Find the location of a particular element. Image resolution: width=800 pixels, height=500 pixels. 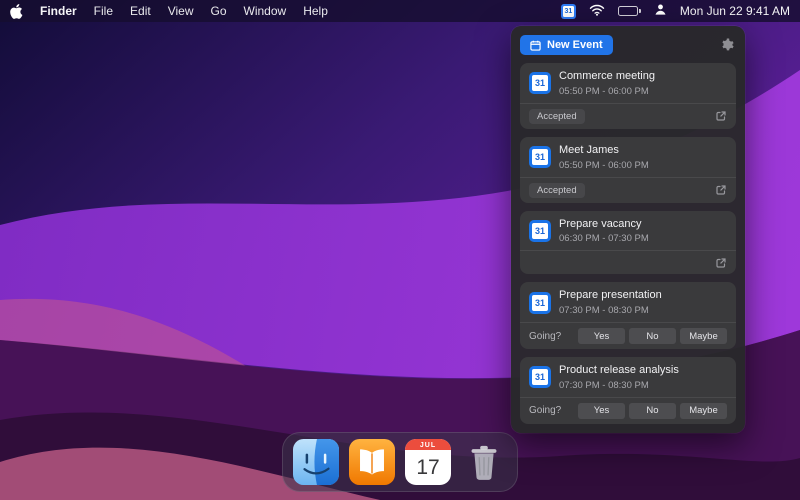

wifi-icon is located at coordinates (597, 11).